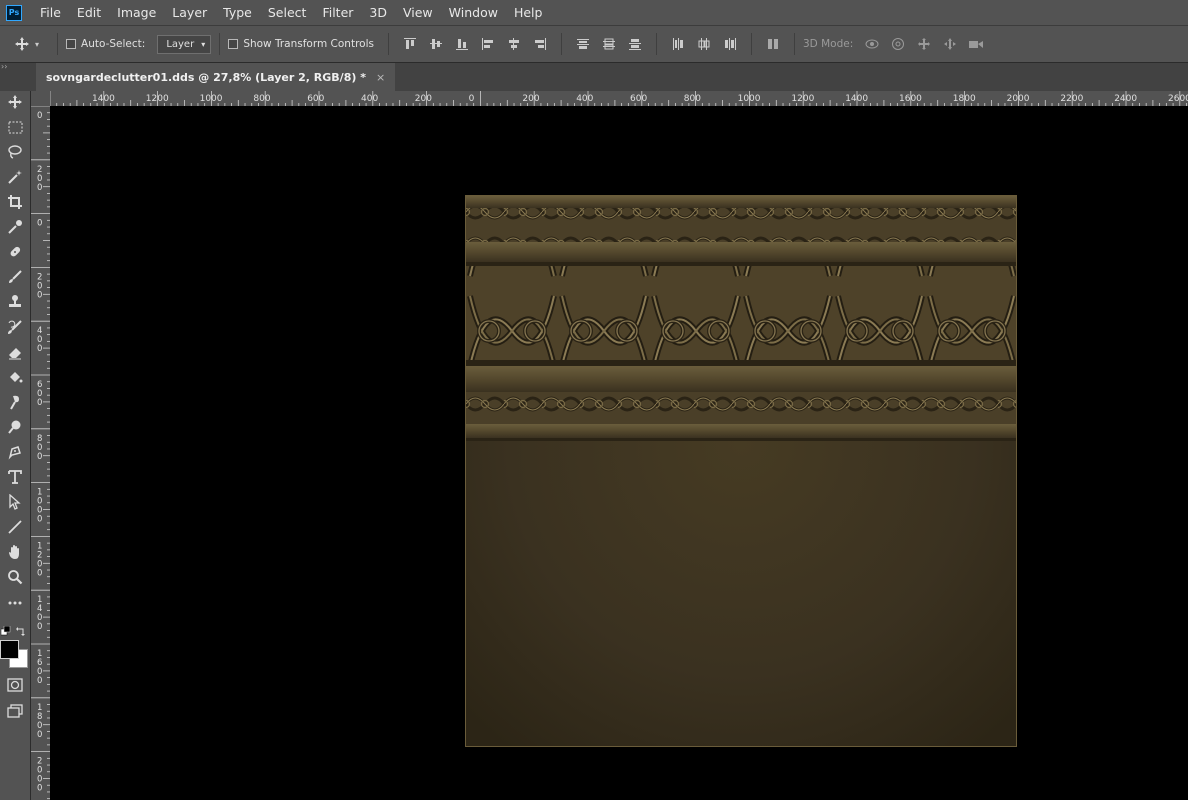  What do you see at coordinates (237, 12) in the screenshot?
I see `menu-type: Type` at bounding box center [237, 12].